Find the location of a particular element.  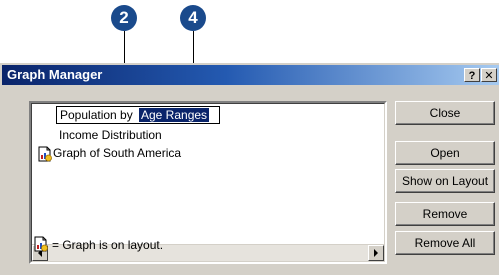

list-item-label: Graph of South America is located at coordinates (117, 153).